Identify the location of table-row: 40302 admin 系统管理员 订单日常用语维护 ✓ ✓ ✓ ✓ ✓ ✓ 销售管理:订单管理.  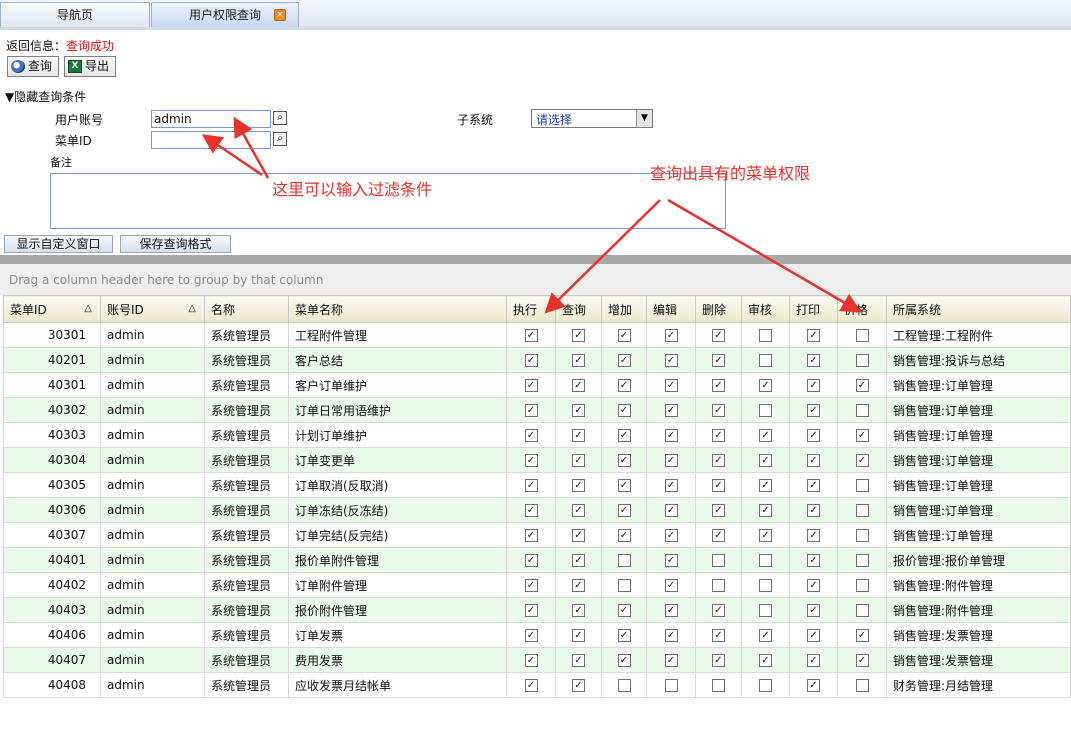
(537, 410).